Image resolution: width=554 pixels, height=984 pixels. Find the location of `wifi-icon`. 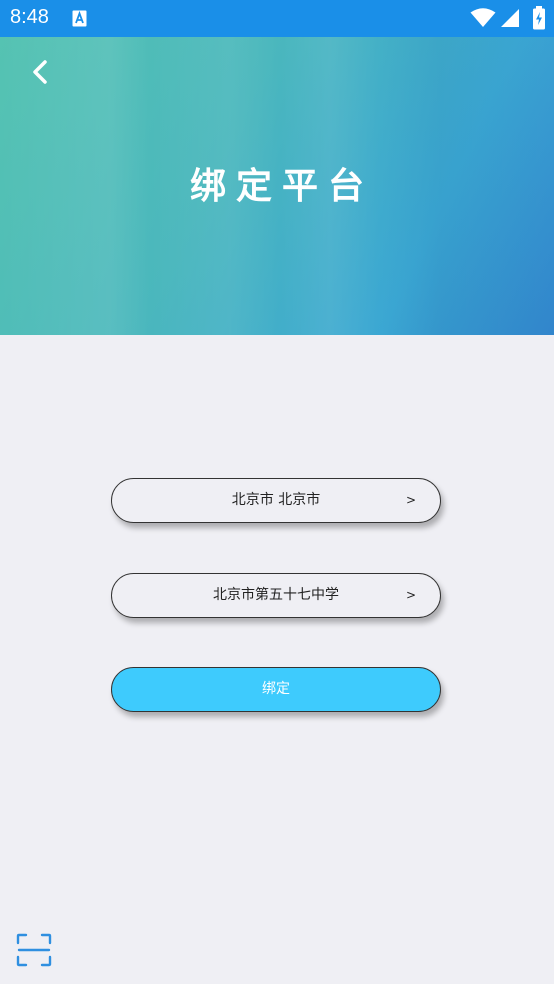

wifi-icon is located at coordinates (483, 17).